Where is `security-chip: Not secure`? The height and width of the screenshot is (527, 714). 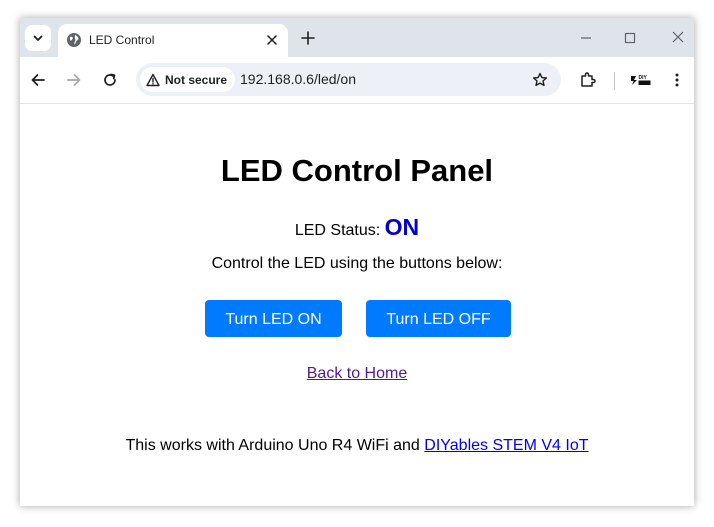 security-chip: Not secure is located at coordinates (188, 79).